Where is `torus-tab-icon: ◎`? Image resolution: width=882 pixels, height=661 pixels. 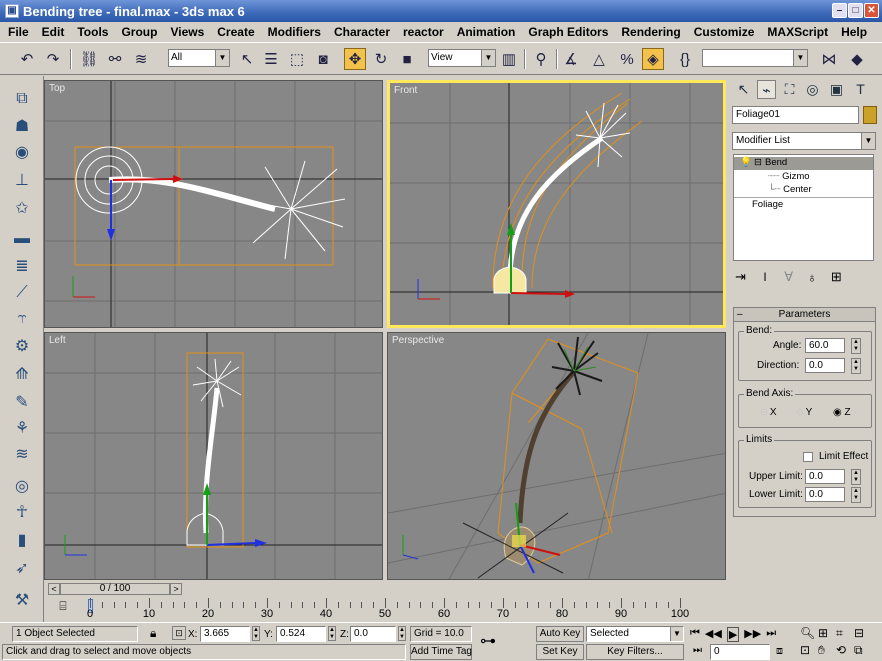
torus-tab-icon: ◎ is located at coordinates (22, 487).